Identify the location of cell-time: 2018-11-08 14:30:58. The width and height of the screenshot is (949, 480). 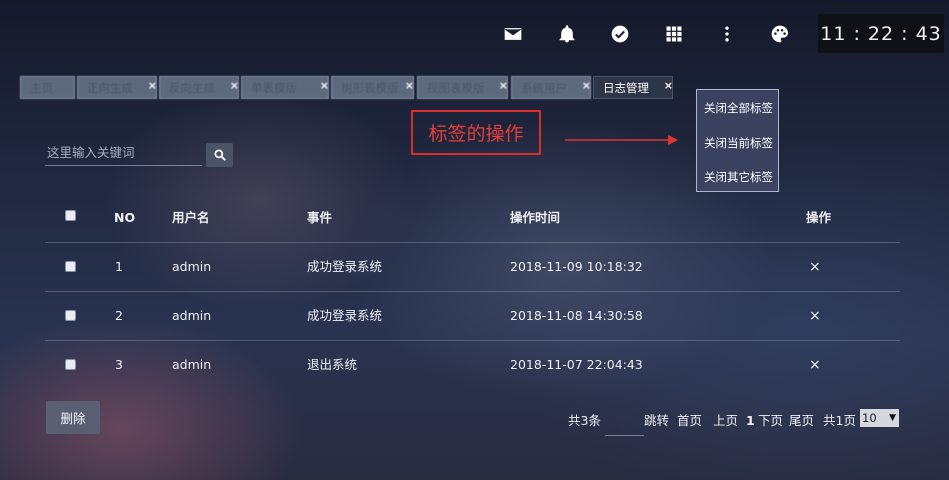
(576, 315).